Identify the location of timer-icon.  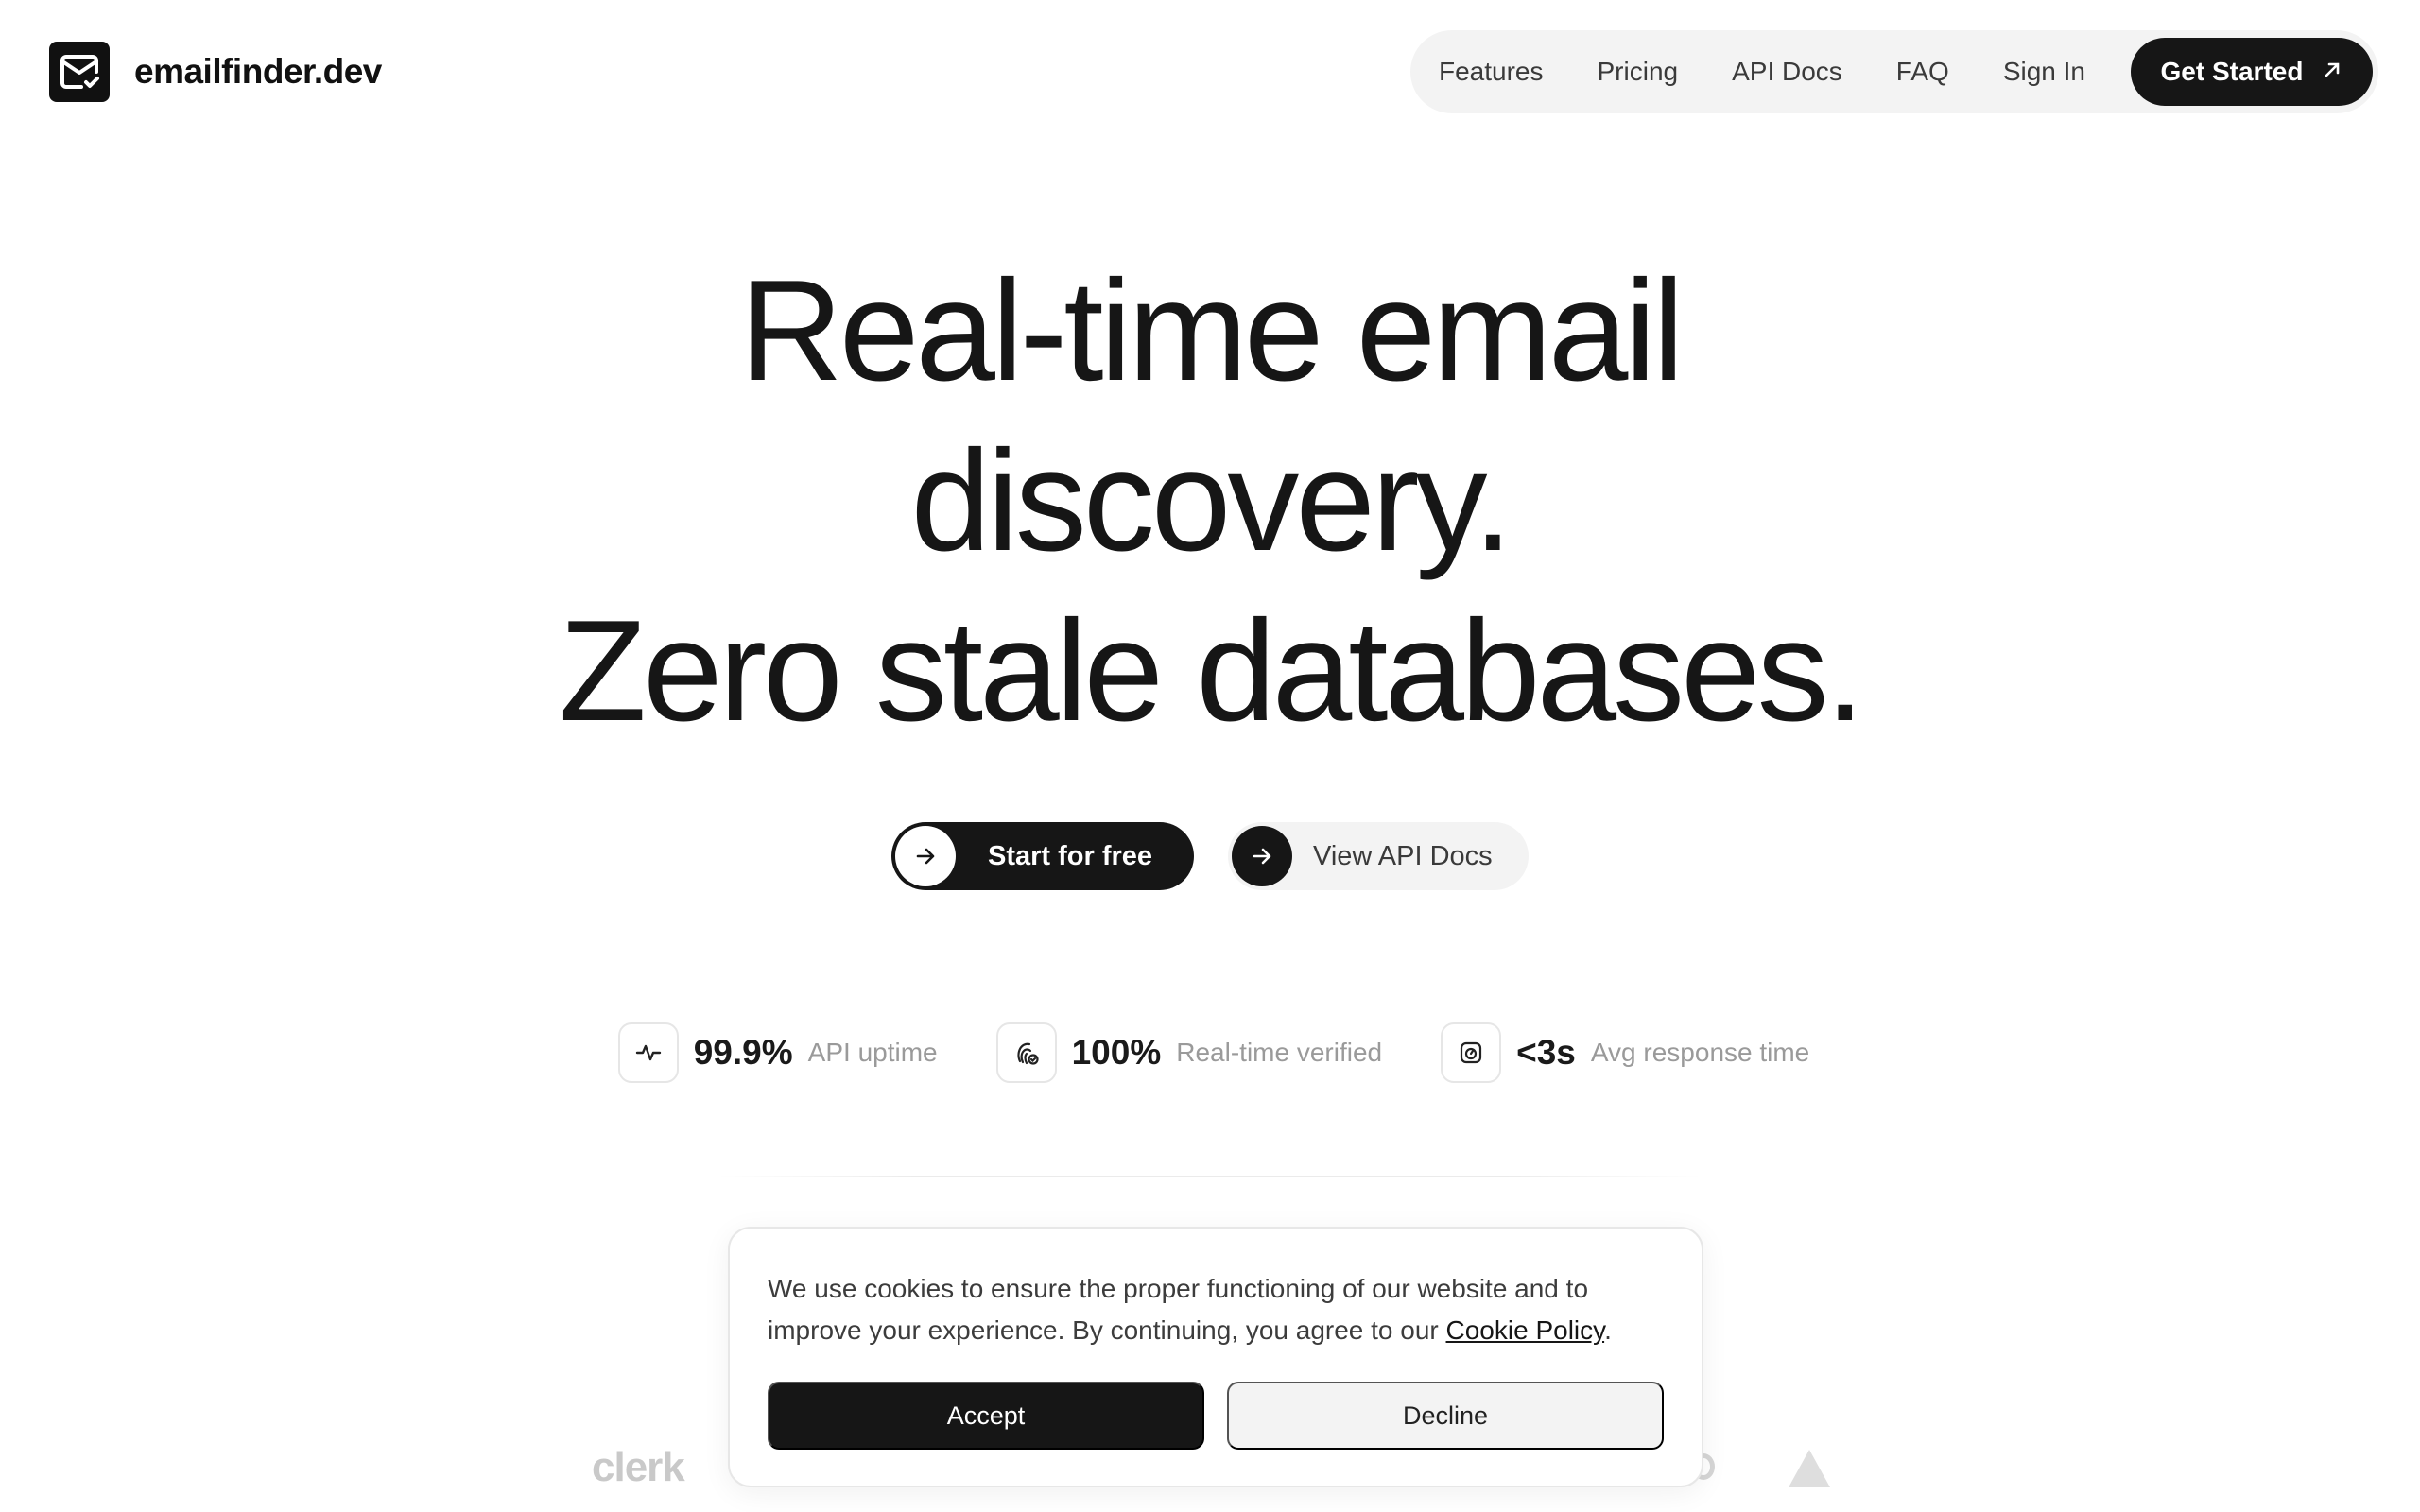
(1471, 1052).